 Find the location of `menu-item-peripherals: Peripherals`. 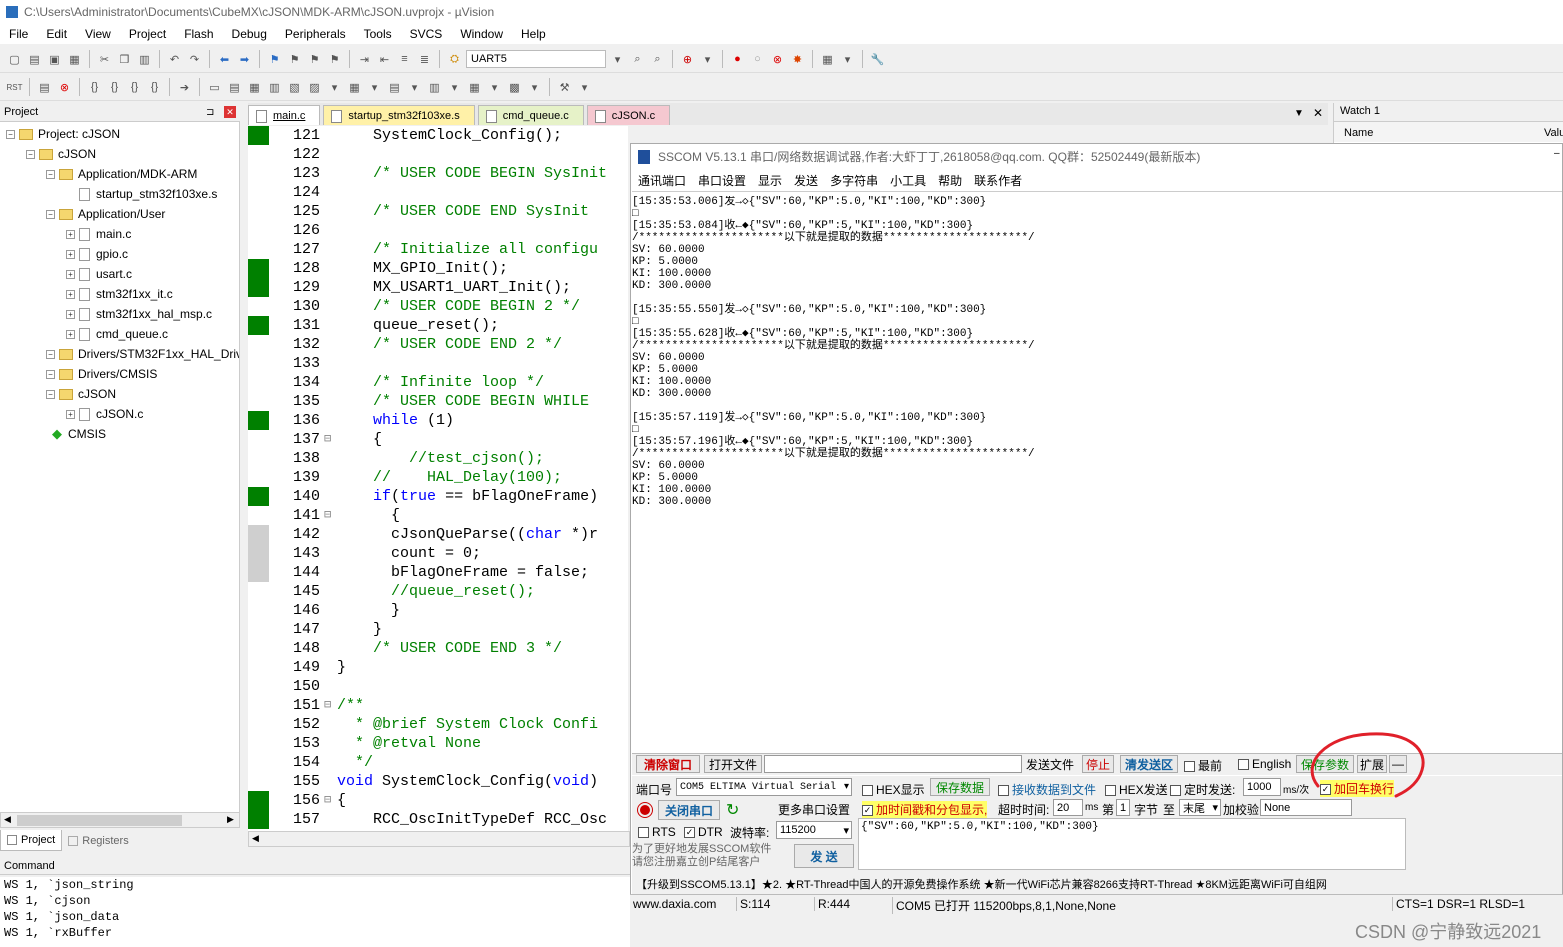

menu-item-peripherals: Peripherals is located at coordinates (315, 34).